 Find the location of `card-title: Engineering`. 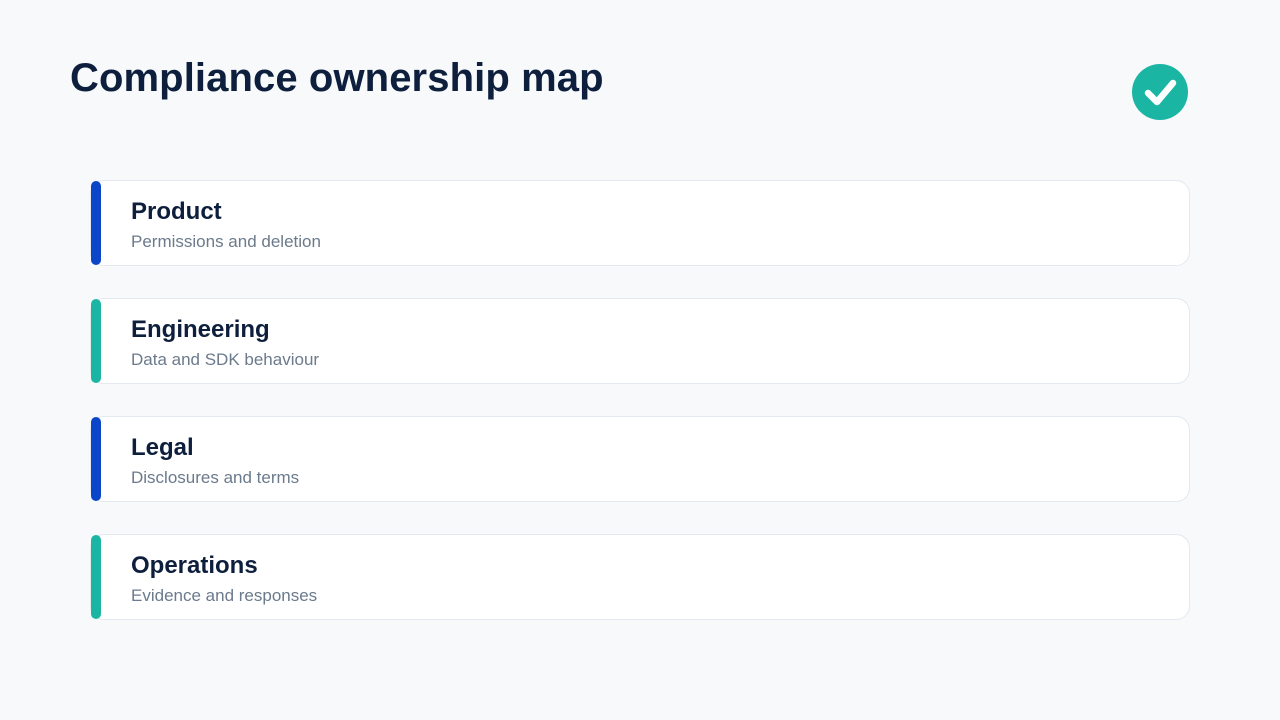

card-title: Engineering is located at coordinates (200, 329).